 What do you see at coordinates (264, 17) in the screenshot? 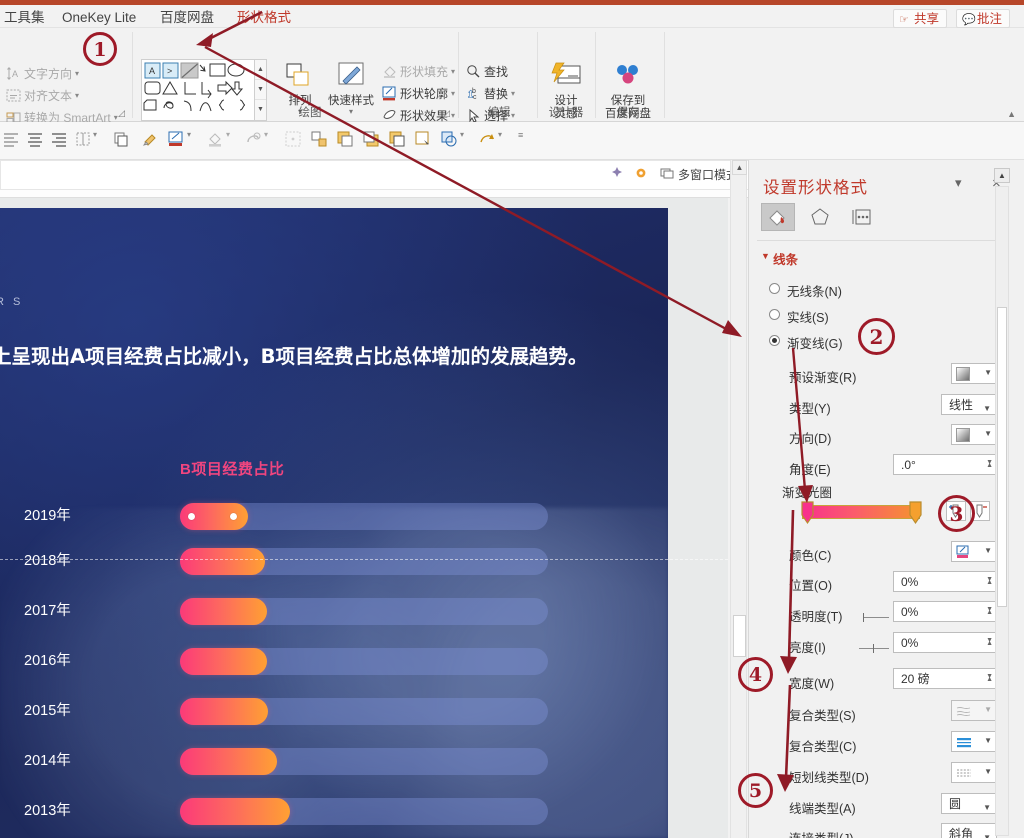
I see `tab-shape-format: 形状格式` at bounding box center [264, 17].